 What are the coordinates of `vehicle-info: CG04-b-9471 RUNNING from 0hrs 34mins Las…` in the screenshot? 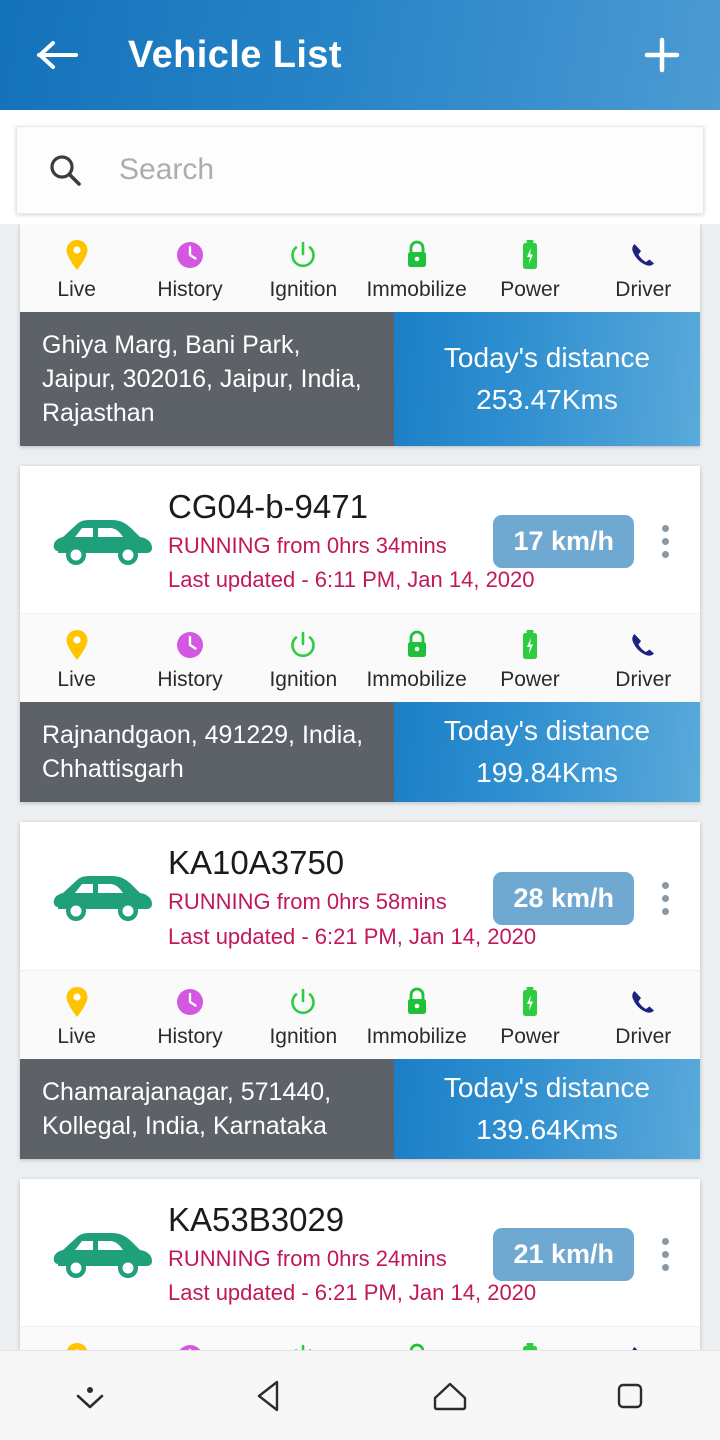 It's located at (351, 541).